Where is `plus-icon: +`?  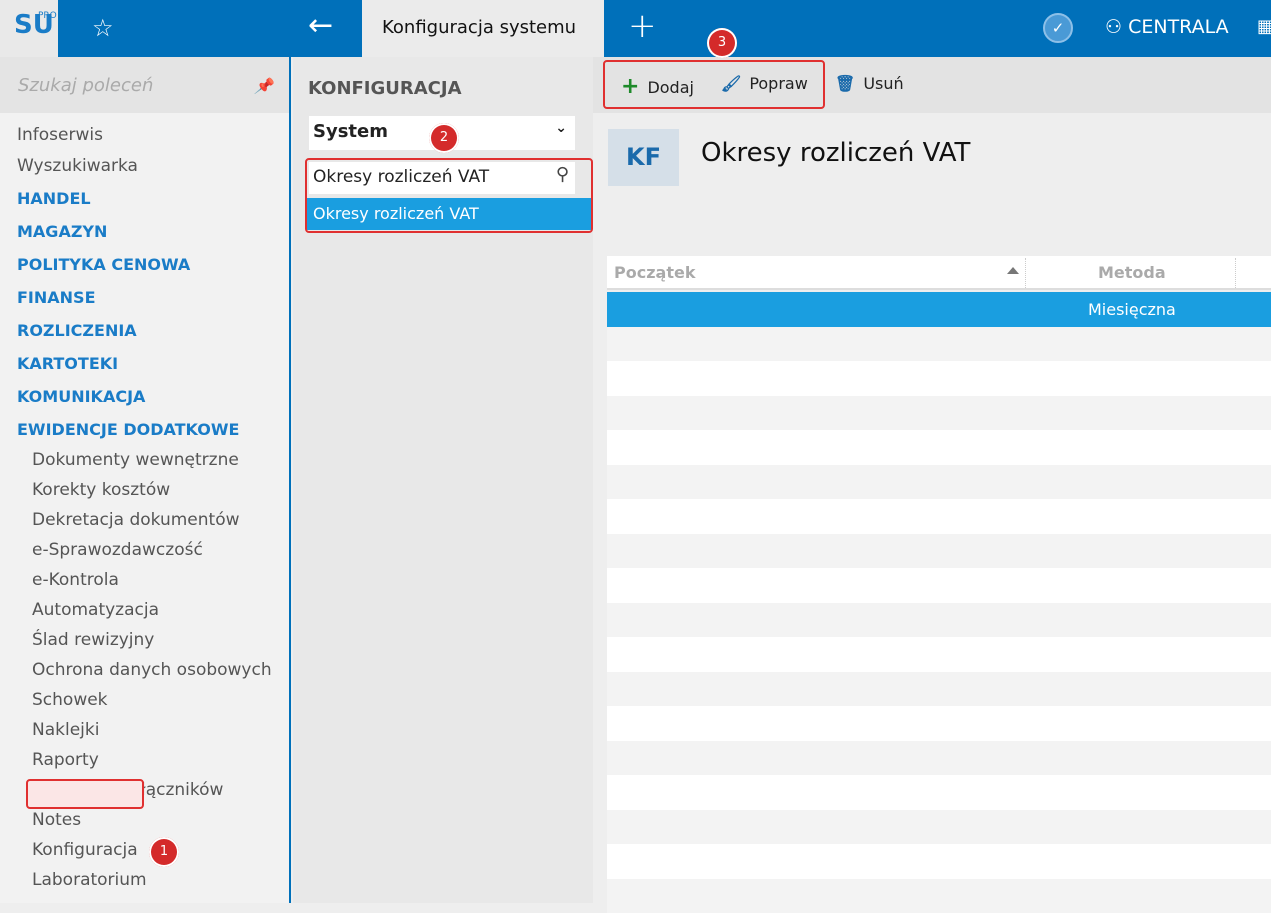
plus-icon: + is located at coordinates (630, 86).